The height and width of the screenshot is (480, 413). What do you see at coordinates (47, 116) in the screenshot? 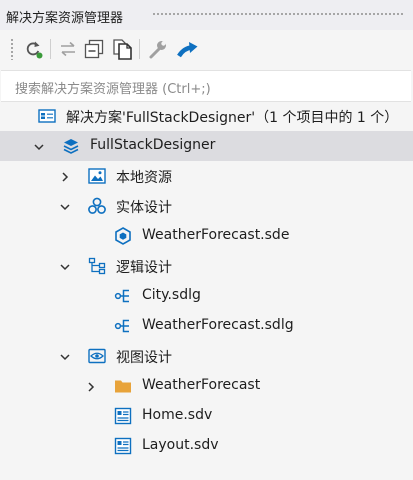
I see `solution-icon` at bounding box center [47, 116].